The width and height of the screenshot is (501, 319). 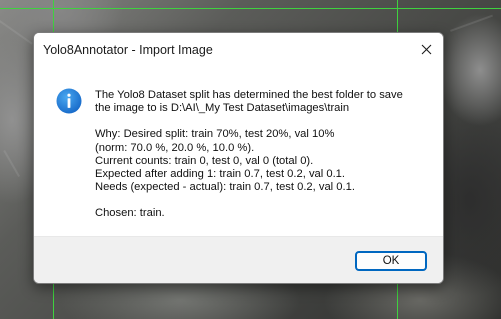 I want to click on close-icon, so click(x=426, y=49).